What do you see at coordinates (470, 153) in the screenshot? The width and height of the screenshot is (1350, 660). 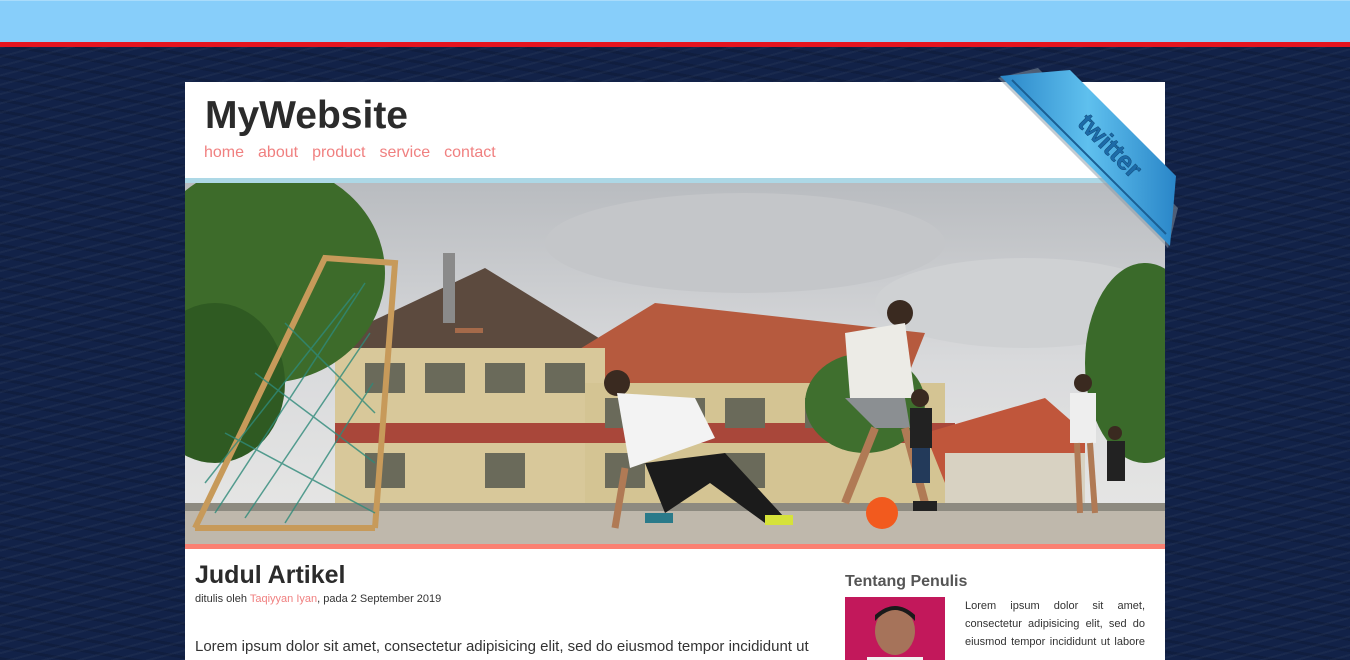 I see `nav-contact: contact` at bounding box center [470, 153].